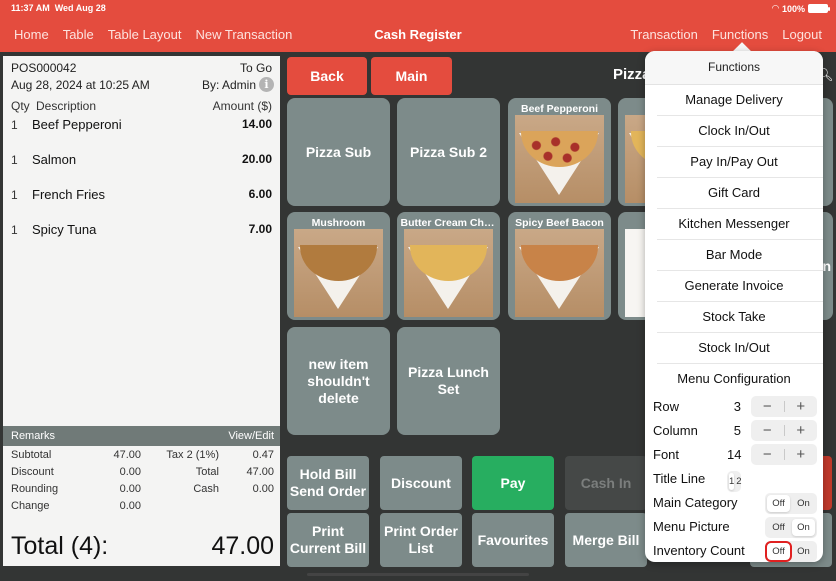 The width and height of the screenshot is (836, 581). I want to click on receipt-item: 1 Spicy Tuna 7.00, so click(141, 231).